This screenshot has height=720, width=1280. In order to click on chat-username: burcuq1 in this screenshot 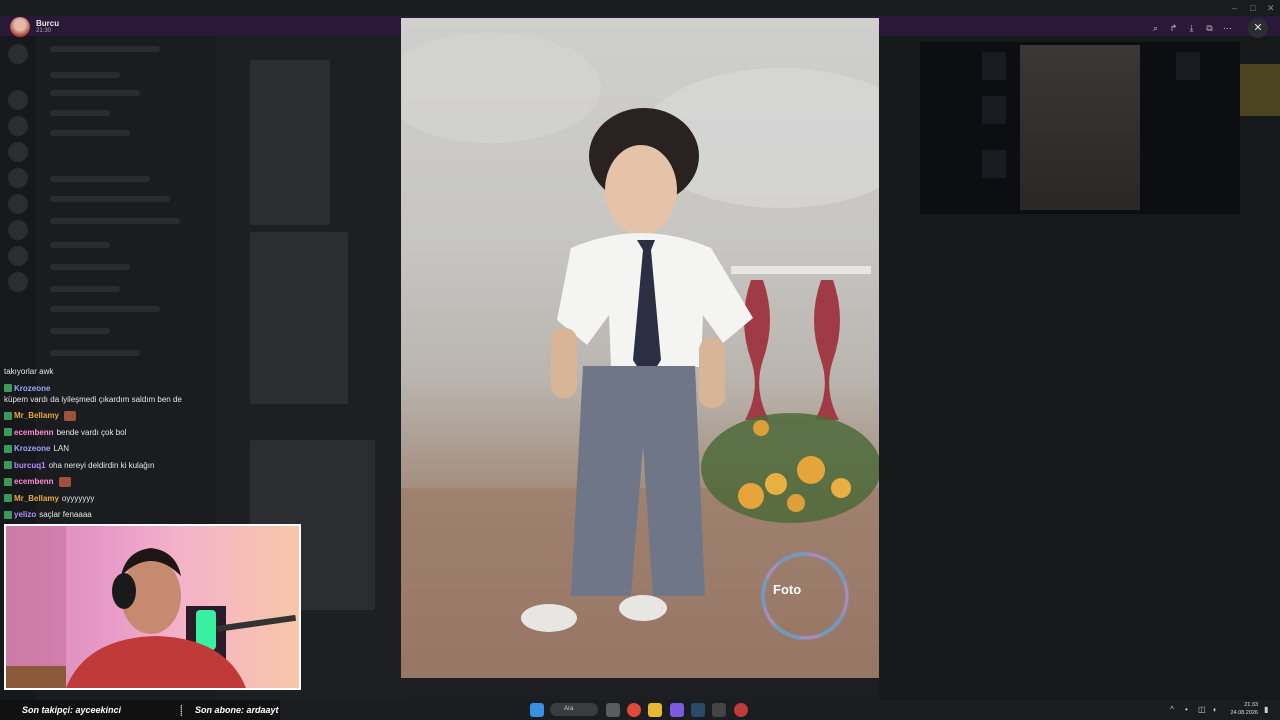, I will do `click(30, 465)`.